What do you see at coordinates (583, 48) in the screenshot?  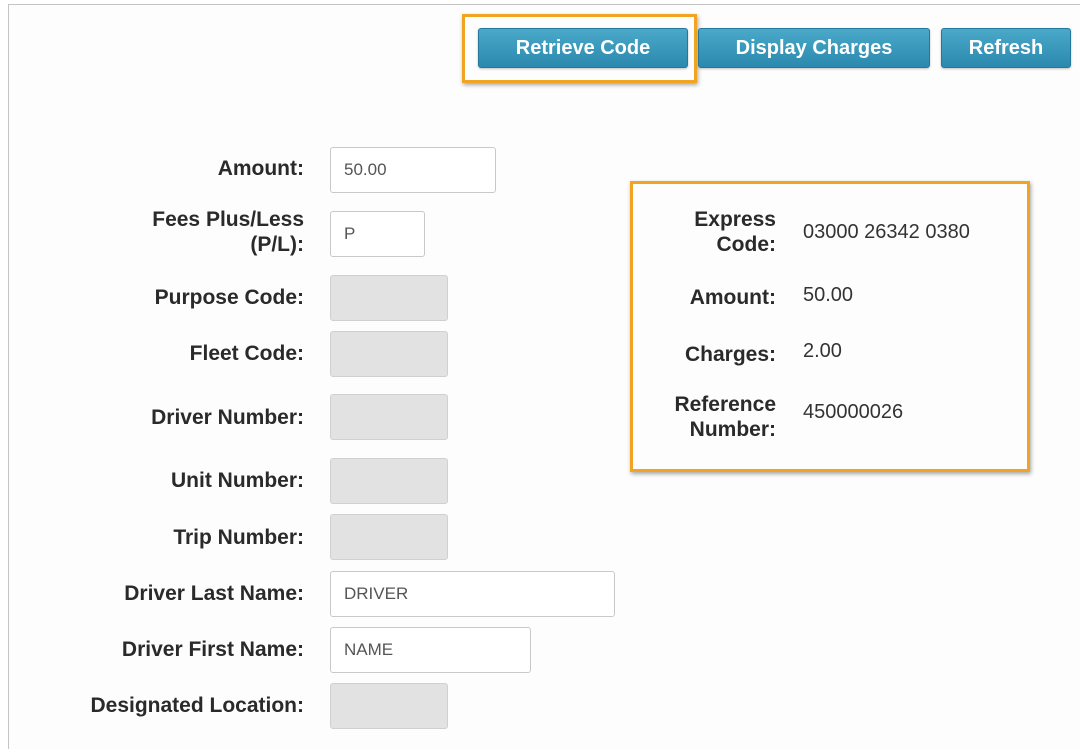 I see `retrieve-code-button: Retrieve Code` at bounding box center [583, 48].